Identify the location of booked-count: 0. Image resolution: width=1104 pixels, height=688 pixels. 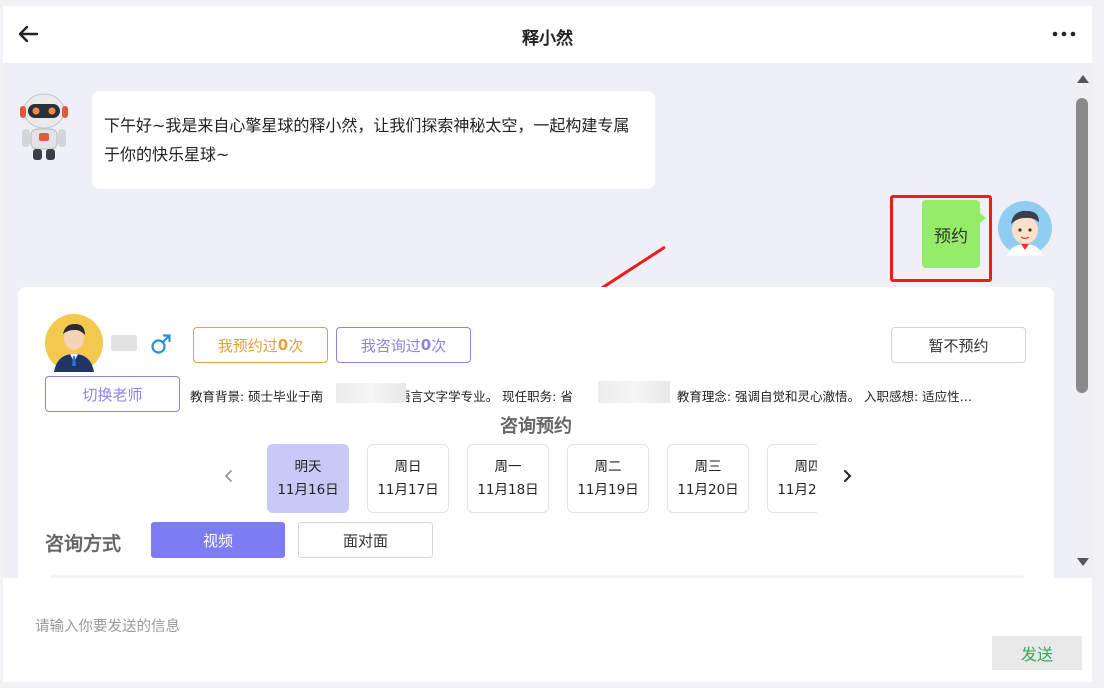
(283, 345).